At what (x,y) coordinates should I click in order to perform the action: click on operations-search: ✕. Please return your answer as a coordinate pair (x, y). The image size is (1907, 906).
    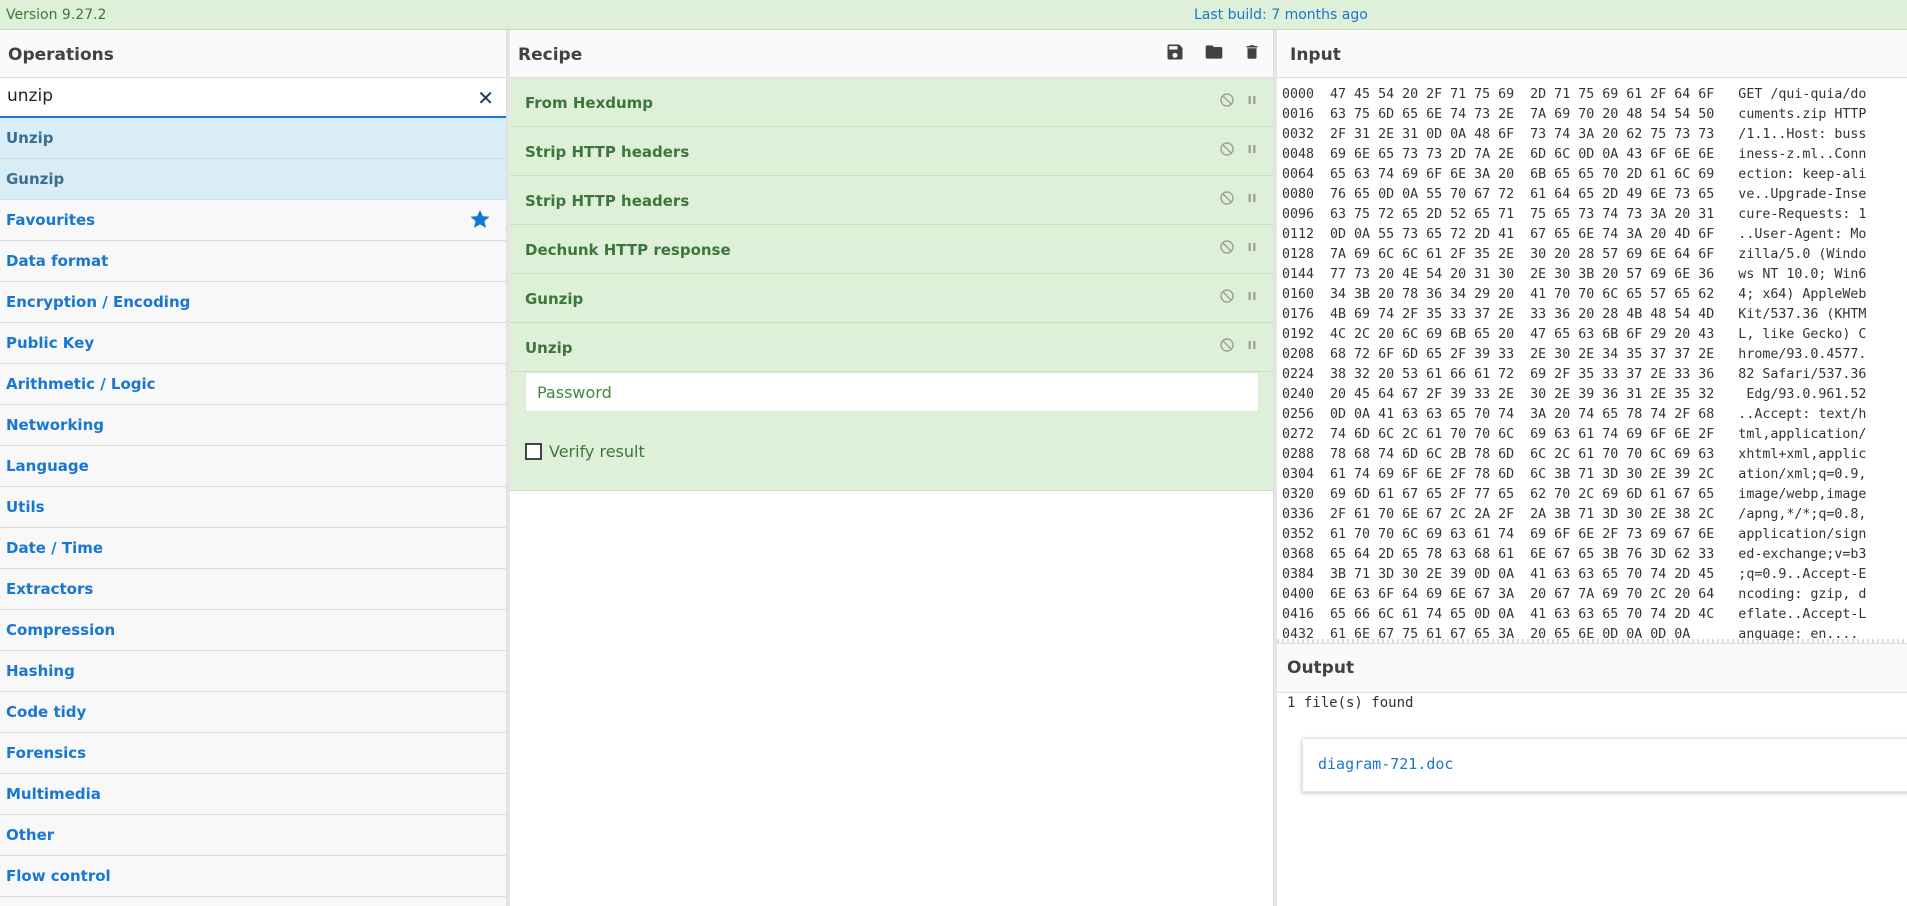
    Looking at the image, I should click on (253, 98).